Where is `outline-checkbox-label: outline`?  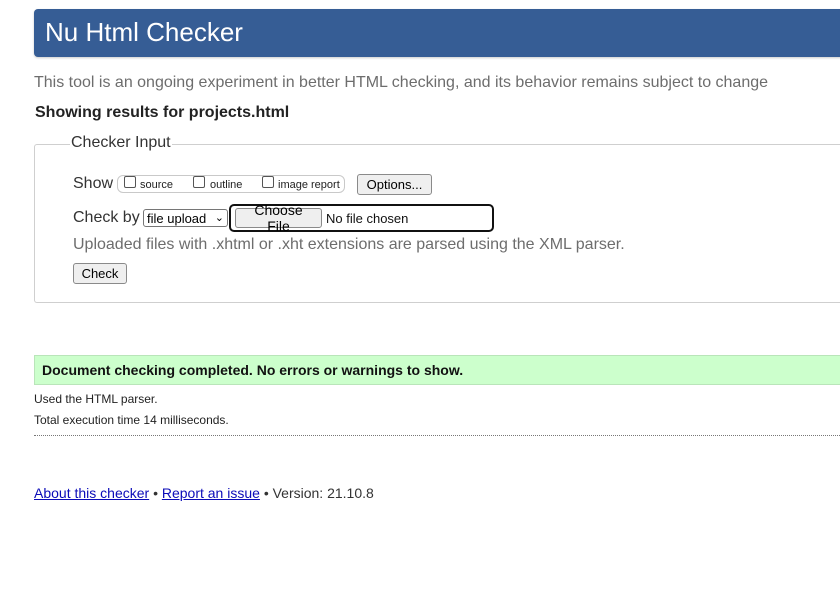
outline-checkbox-label: outline is located at coordinates (226, 185).